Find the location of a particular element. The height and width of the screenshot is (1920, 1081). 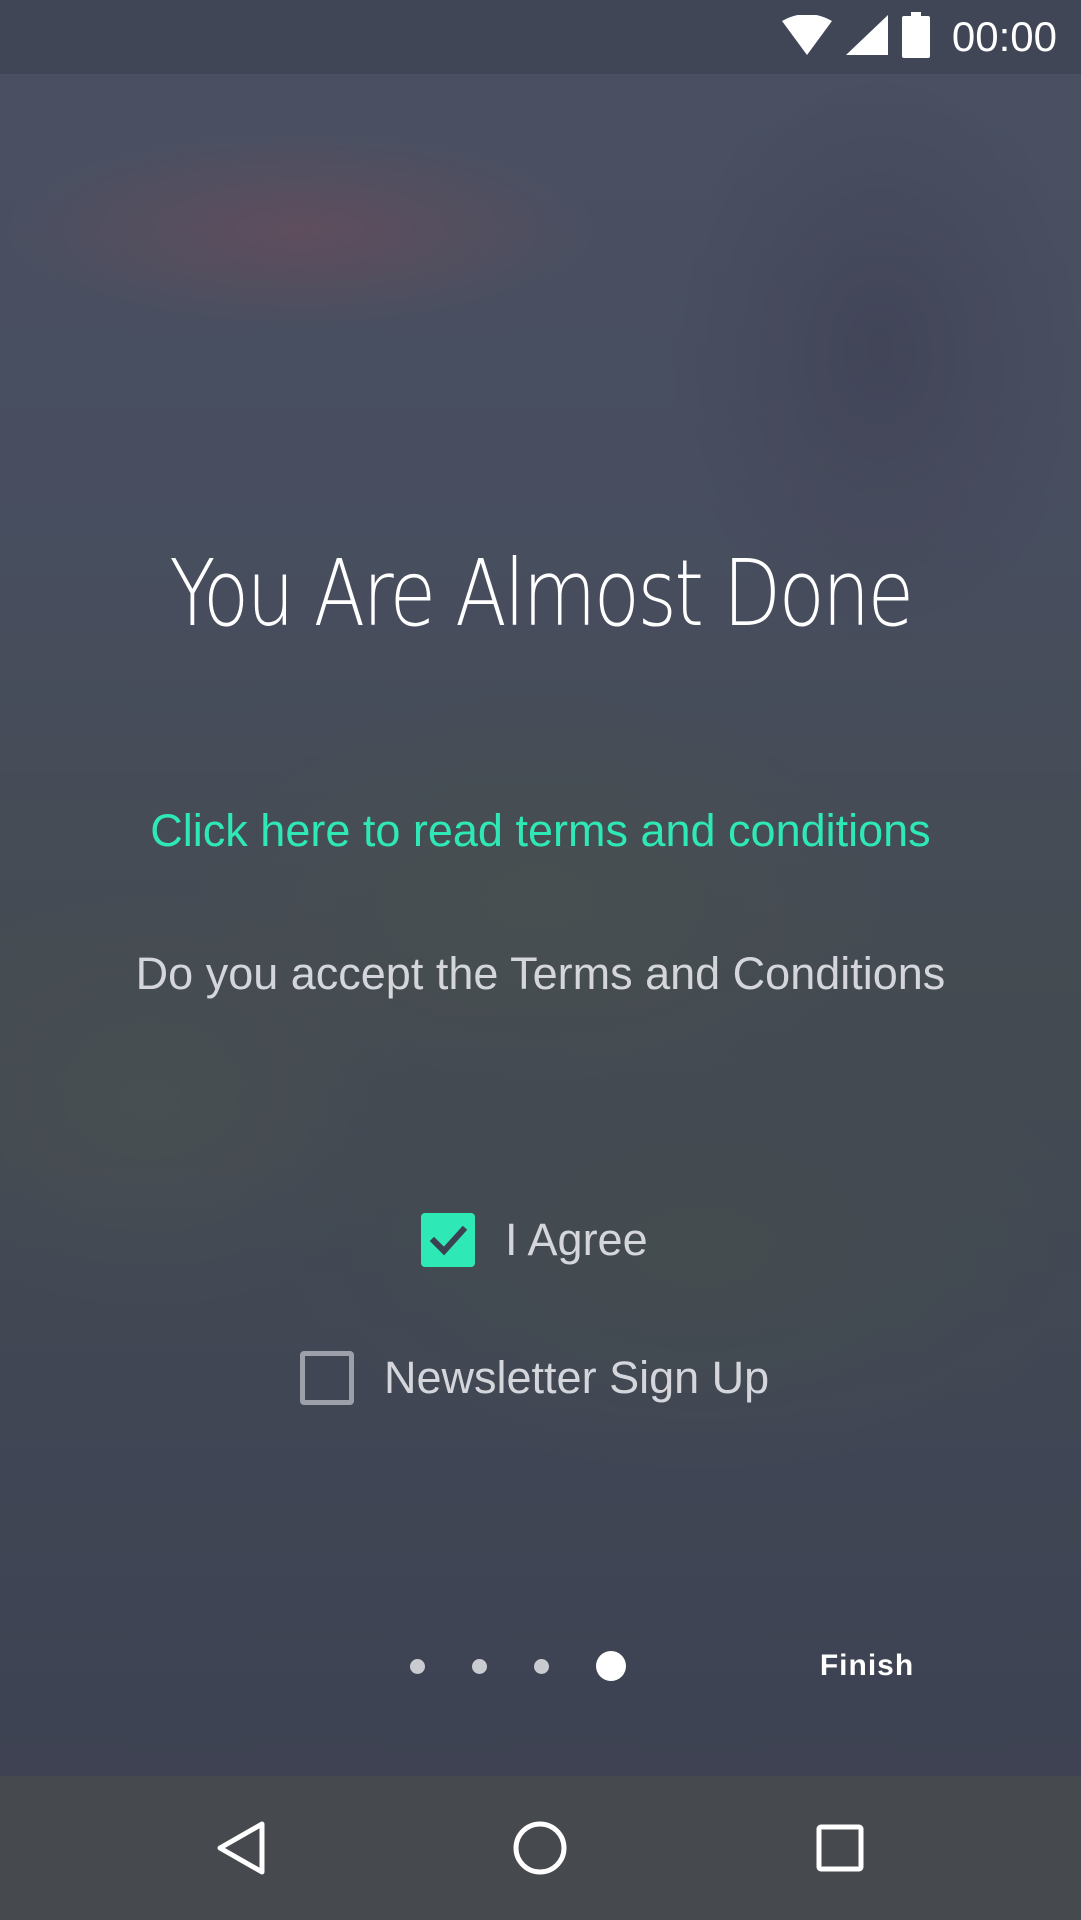

navigation-bar is located at coordinates (540, 1848).